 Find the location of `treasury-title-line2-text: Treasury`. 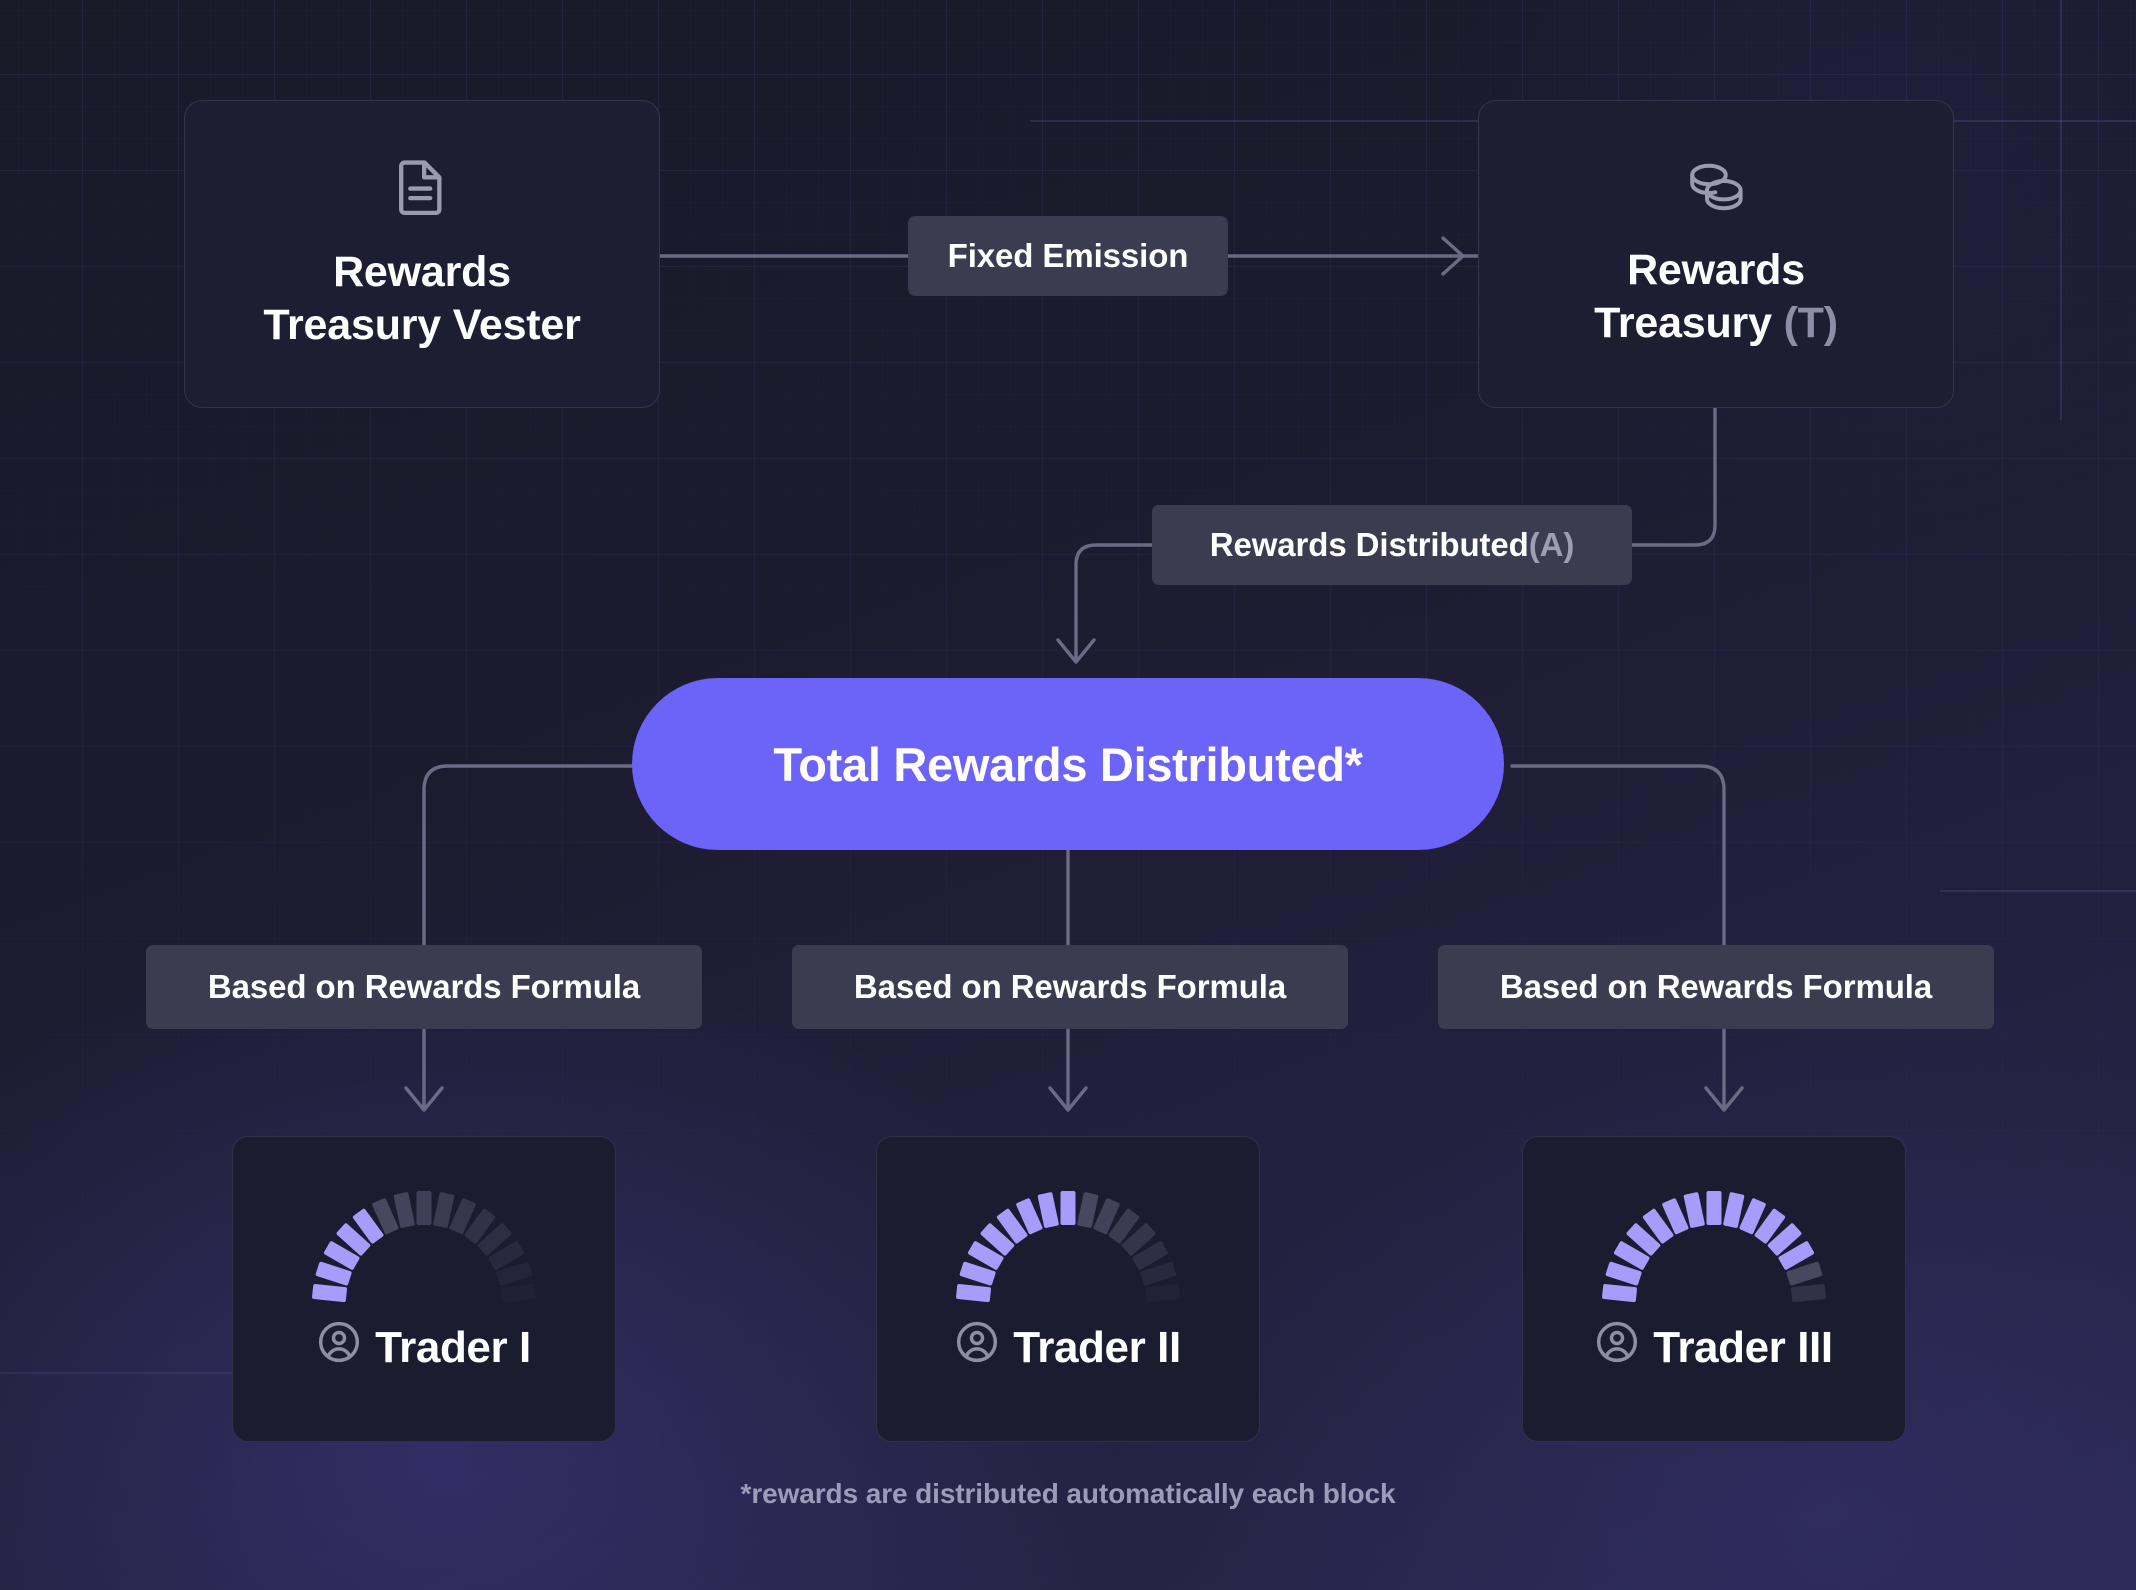

treasury-title-line2-text: Treasury is located at coordinates (1689, 322).